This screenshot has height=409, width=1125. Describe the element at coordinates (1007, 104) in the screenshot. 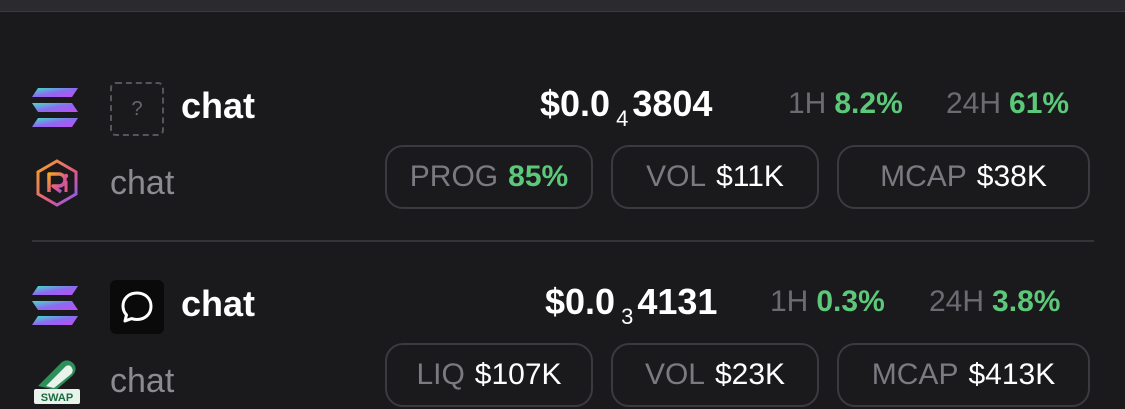

I see `change-24h: 24H 61%` at that location.